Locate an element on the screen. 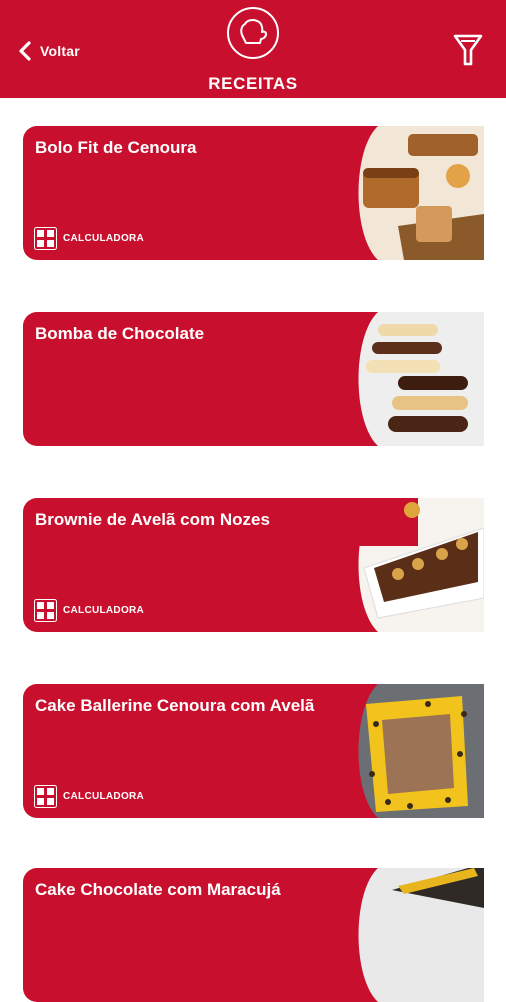 The image size is (506, 1002). chocolate-passionfruit-cake-photo is located at coordinates (421, 935).